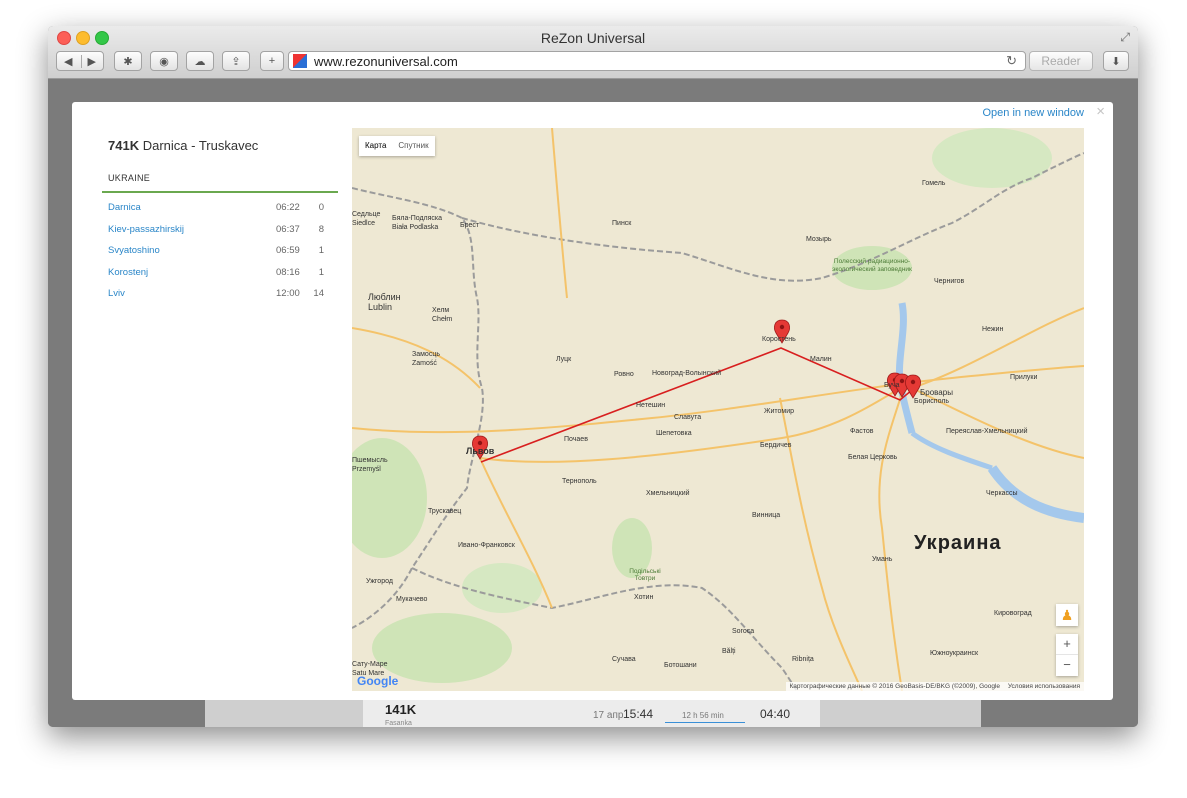 Image resolution: width=1187 pixels, height=798 pixels. I want to click on map-label-przemysl: Пшемысль Przemyśl, so click(370, 465).